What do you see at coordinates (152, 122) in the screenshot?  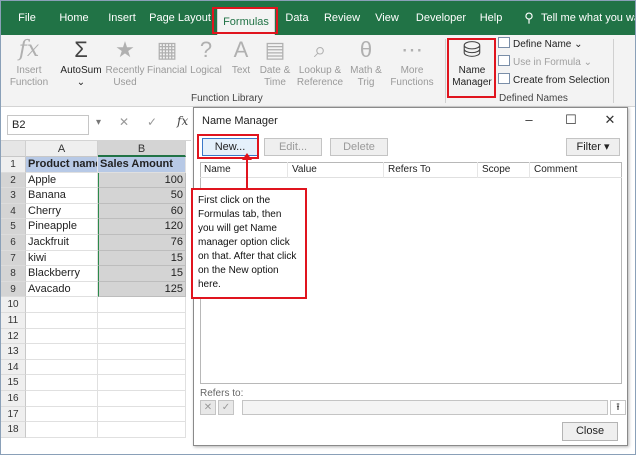 I see `enter-icon: ✓` at bounding box center [152, 122].